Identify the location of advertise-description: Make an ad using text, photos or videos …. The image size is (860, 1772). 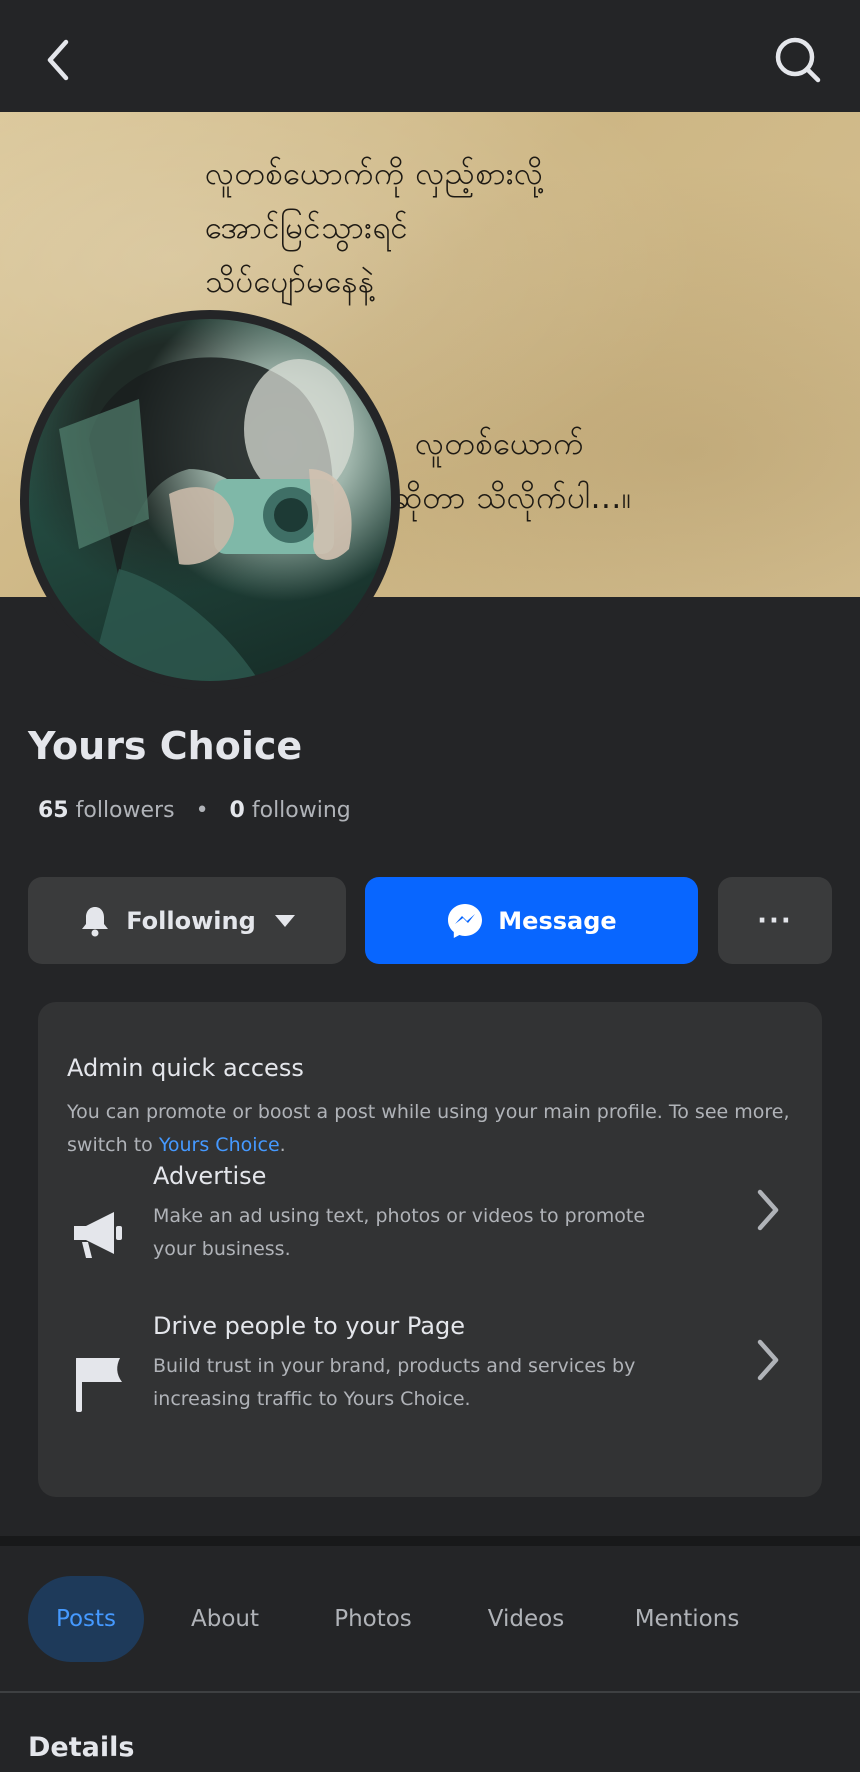
(399, 1232).